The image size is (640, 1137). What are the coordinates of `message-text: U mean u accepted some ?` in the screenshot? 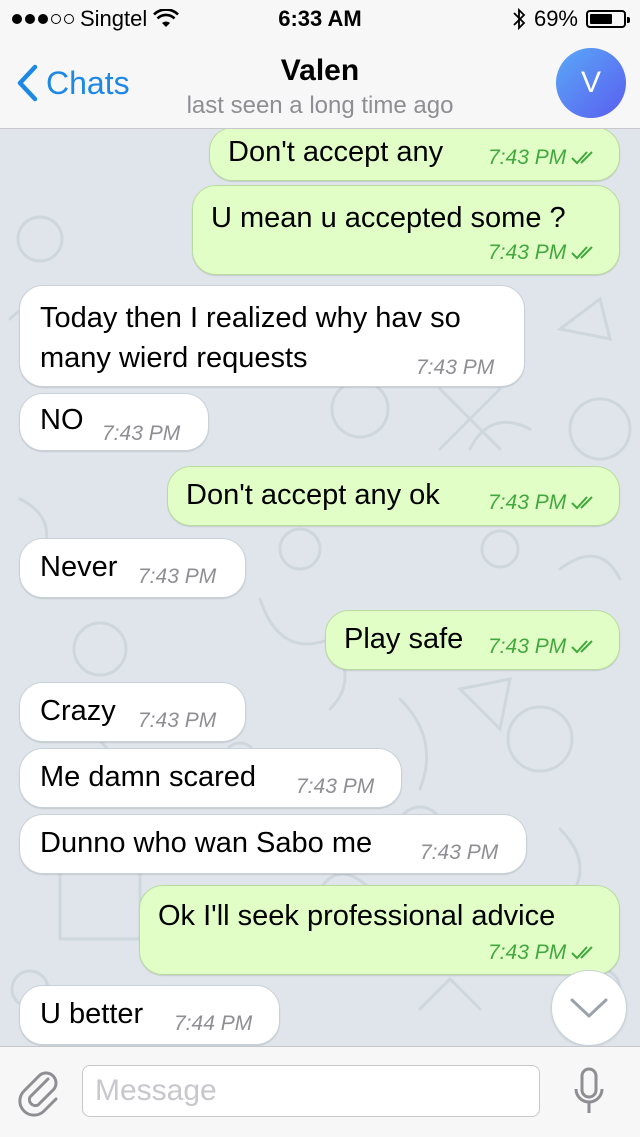 It's located at (388, 218).